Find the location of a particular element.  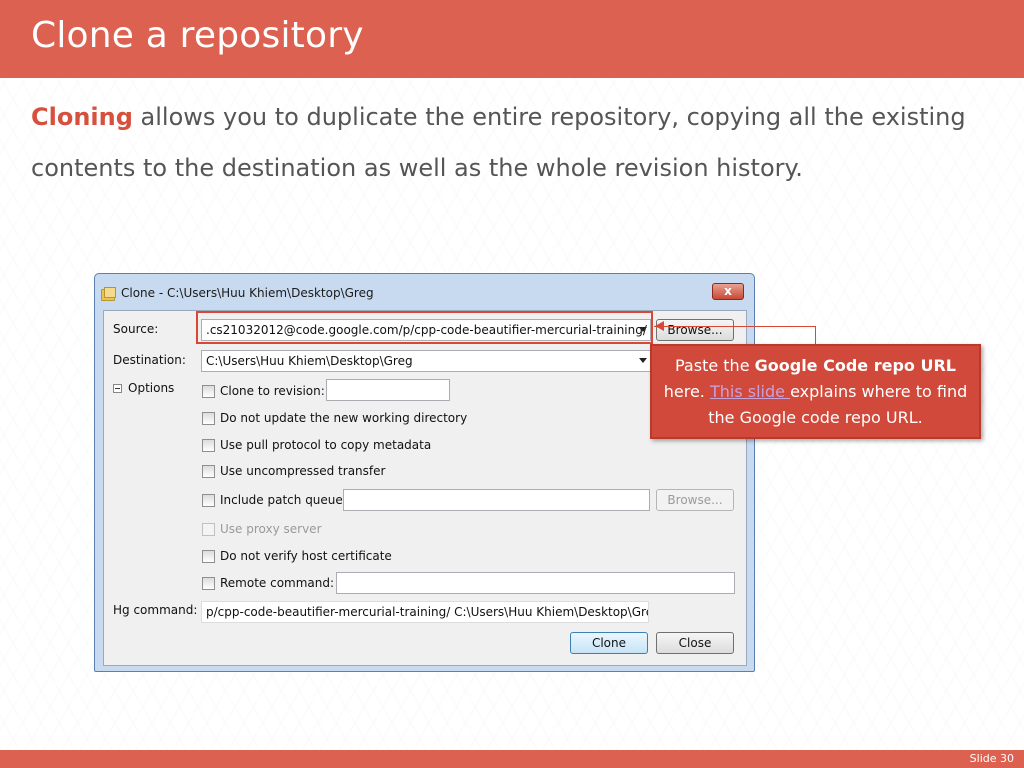

option-proxy: Use proxy server is located at coordinates (262, 529).